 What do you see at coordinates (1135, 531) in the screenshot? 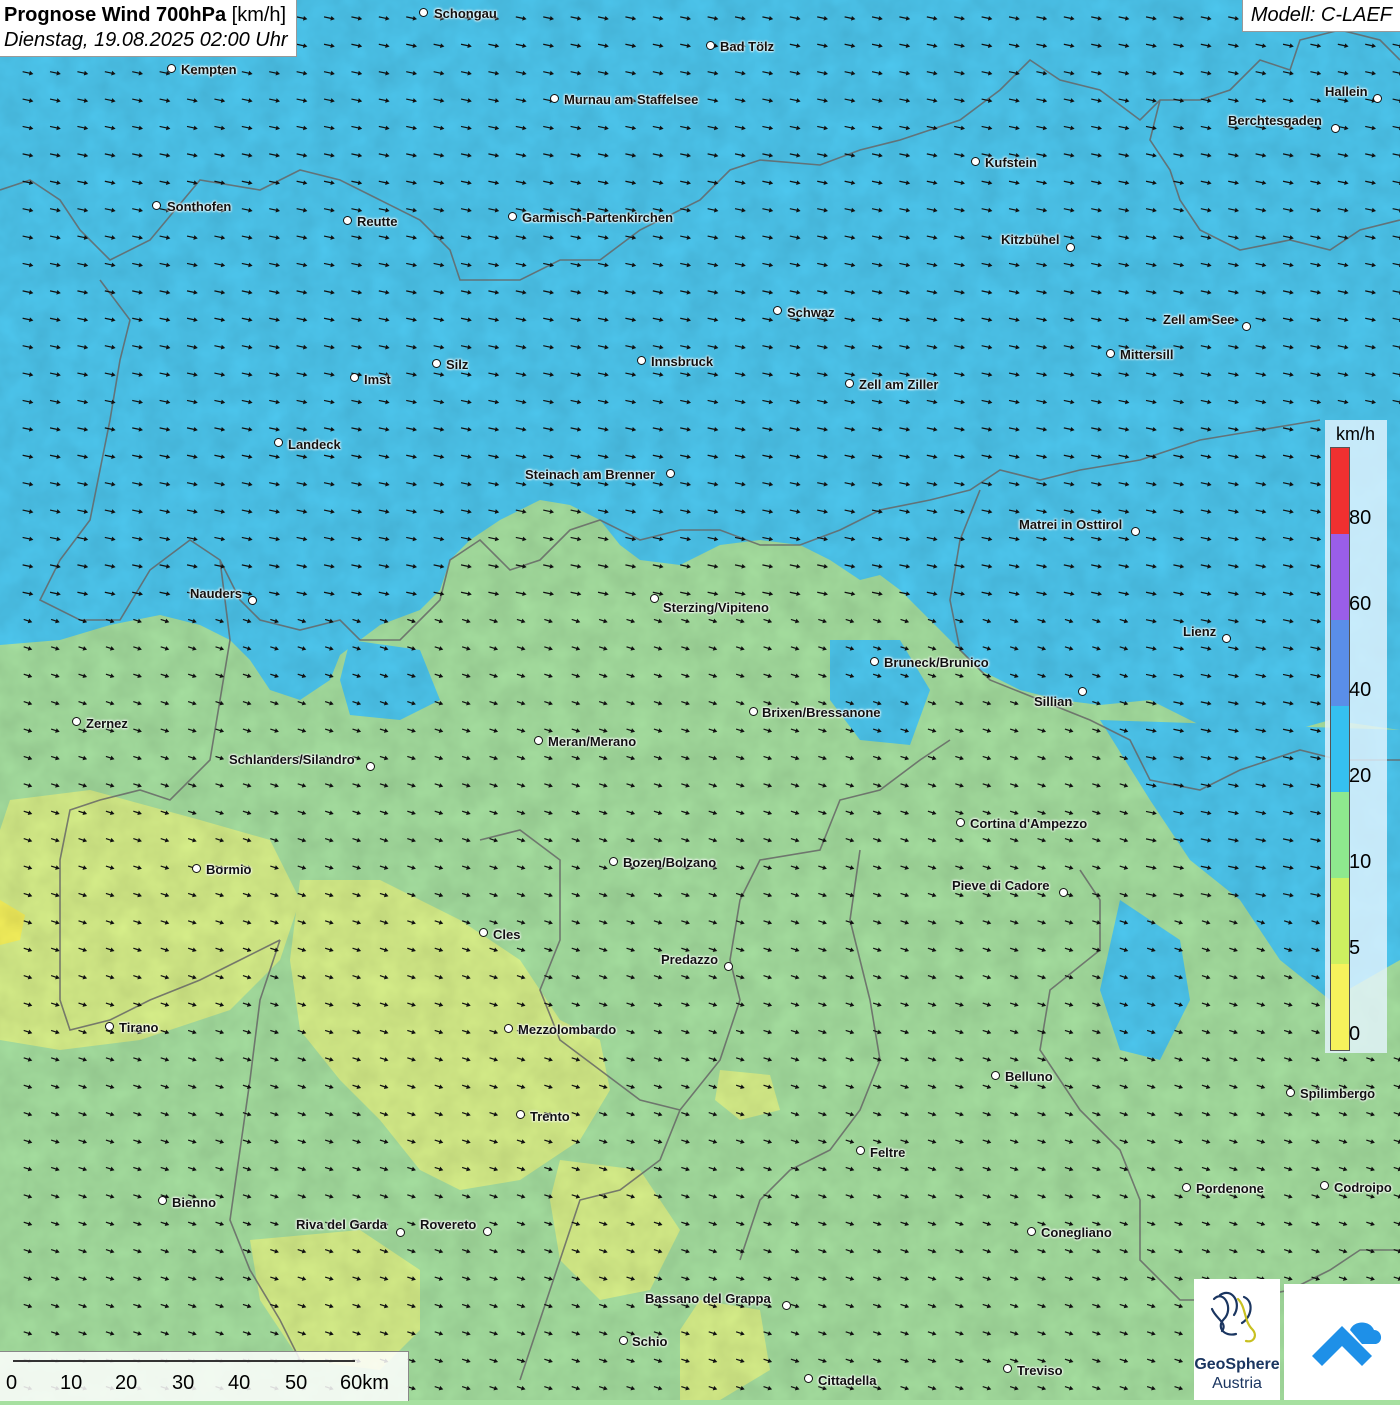
I see `city-marker-matrei-in-osttirol` at bounding box center [1135, 531].